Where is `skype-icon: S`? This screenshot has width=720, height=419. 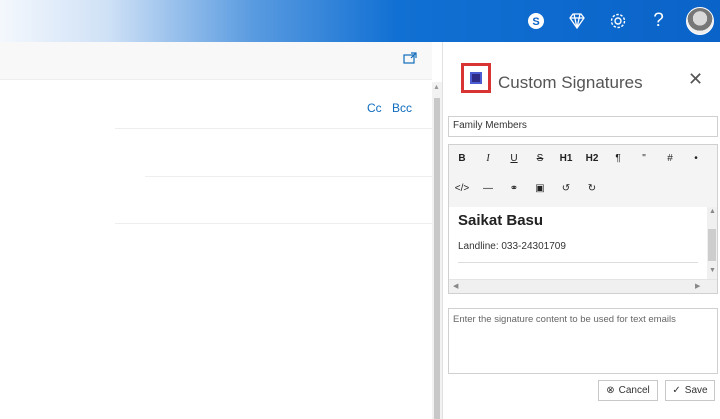
skype-icon: S is located at coordinates (535, 21).